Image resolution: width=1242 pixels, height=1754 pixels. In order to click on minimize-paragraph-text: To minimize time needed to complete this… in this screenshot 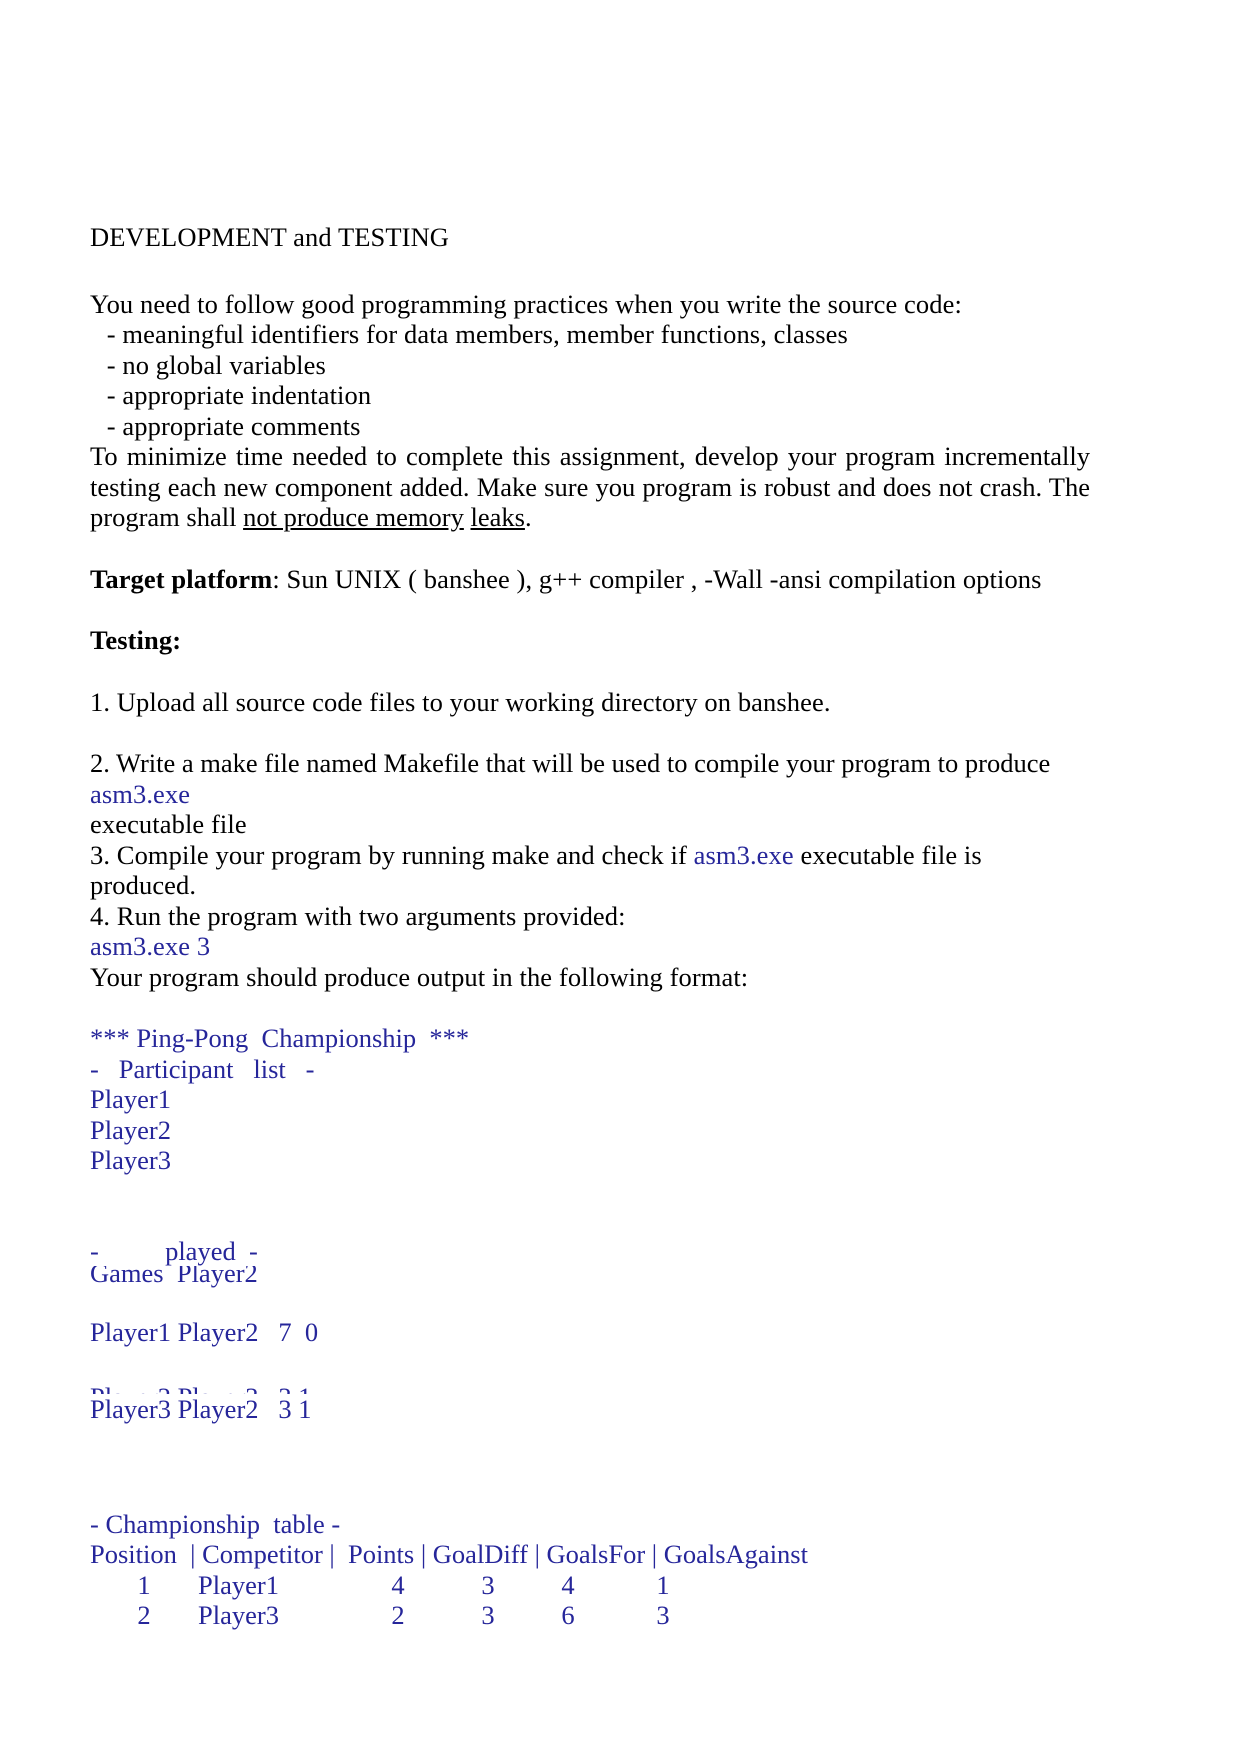, I will do `click(590, 486)`.